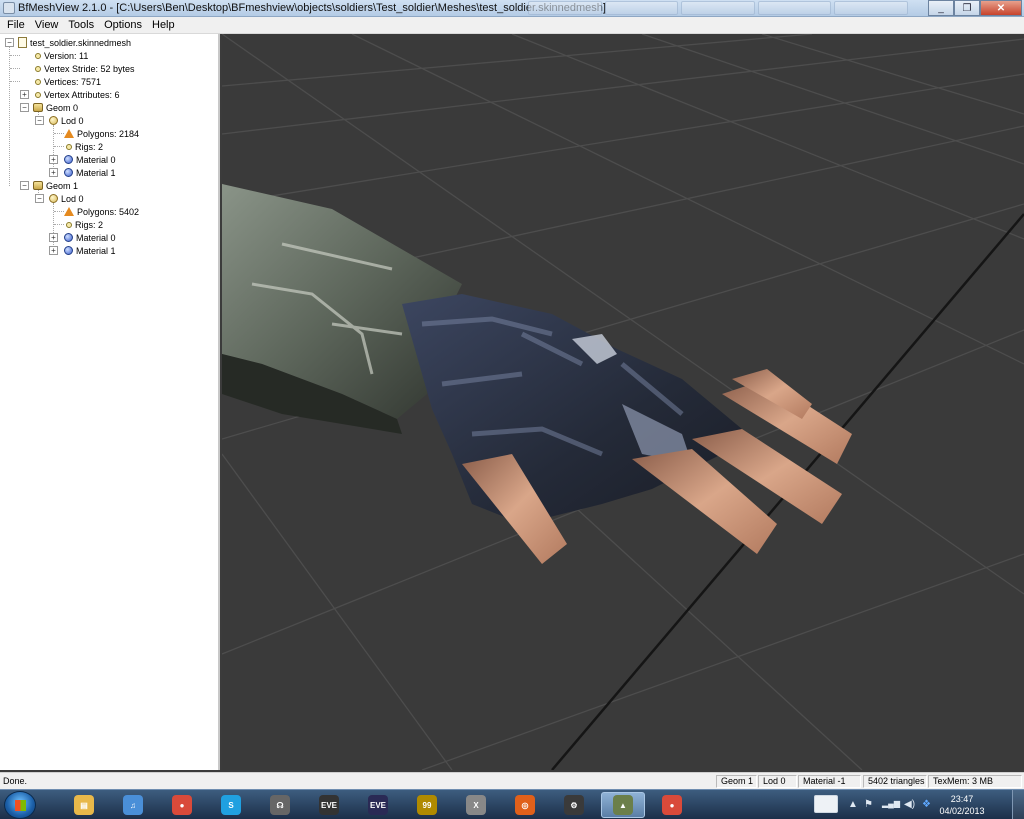  I want to click on xsplit-icon: X, so click(476, 805).